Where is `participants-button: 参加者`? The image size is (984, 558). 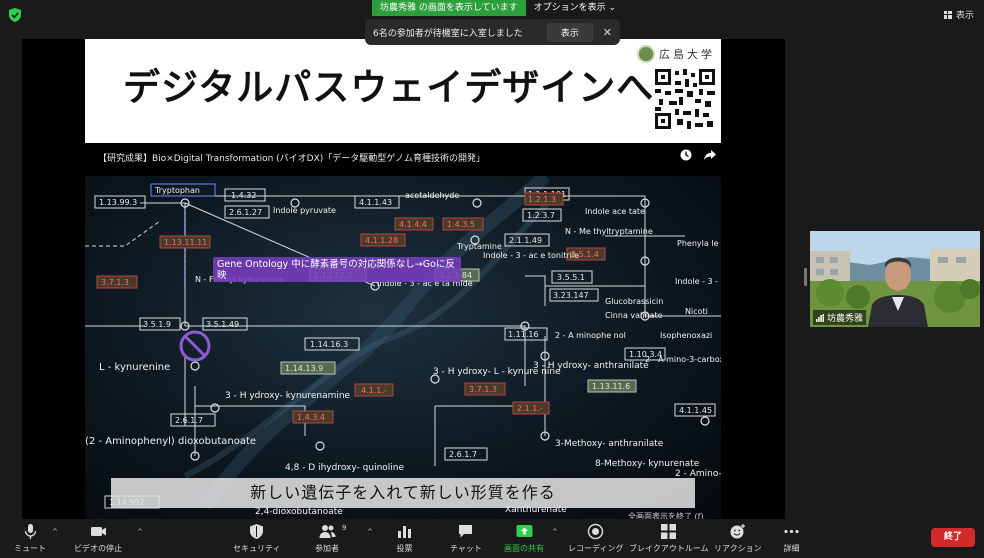
participants-button: 参加者 is located at coordinates (327, 538).